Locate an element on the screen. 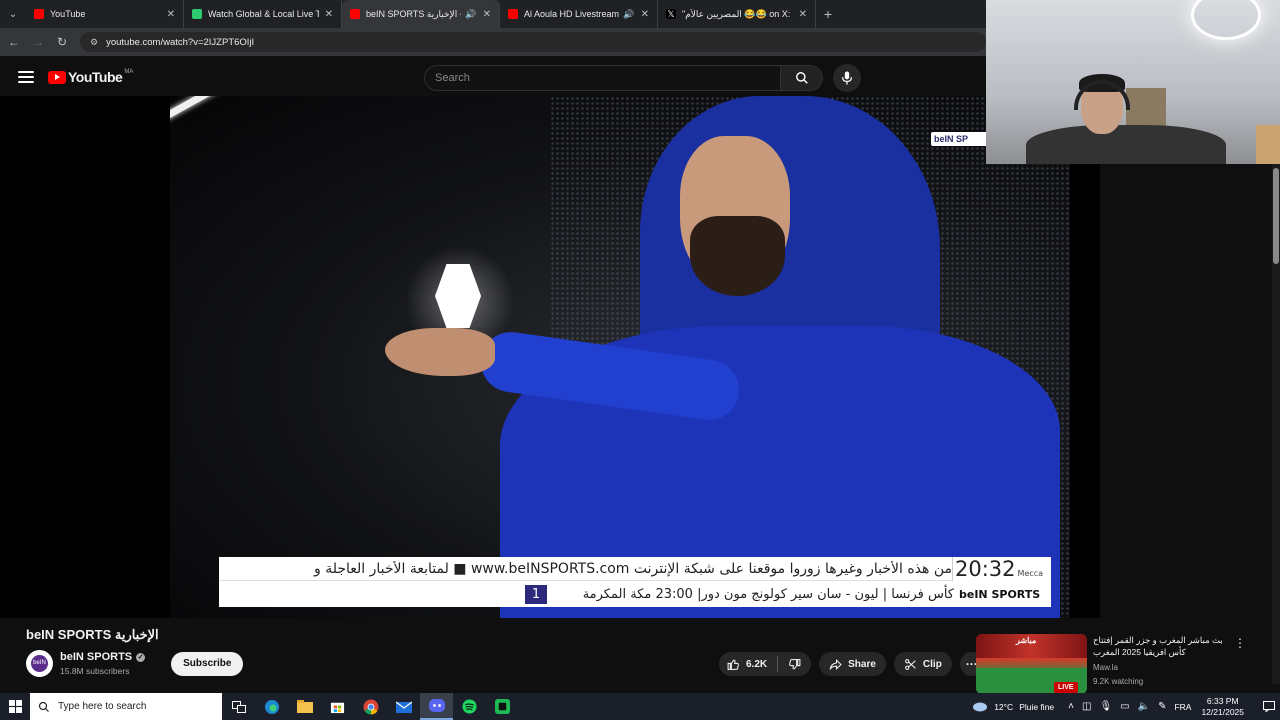 The image size is (1280, 720). suggested-menu-icon: ⋮ is located at coordinates (1240, 643).